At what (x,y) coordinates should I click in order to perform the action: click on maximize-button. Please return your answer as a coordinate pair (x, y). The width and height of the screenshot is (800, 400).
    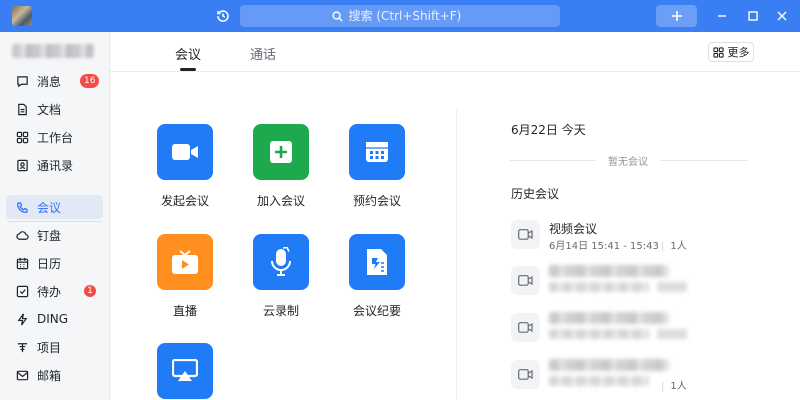
    Looking at the image, I should click on (753, 16).